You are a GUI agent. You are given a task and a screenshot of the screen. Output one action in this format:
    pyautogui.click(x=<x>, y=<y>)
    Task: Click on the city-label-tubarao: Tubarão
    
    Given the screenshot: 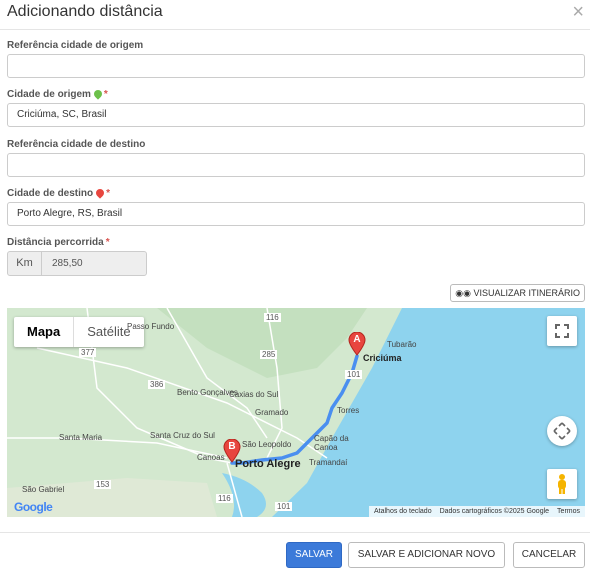 What is the action you would take?
    pyautogui.click(x=402, y=344)
    